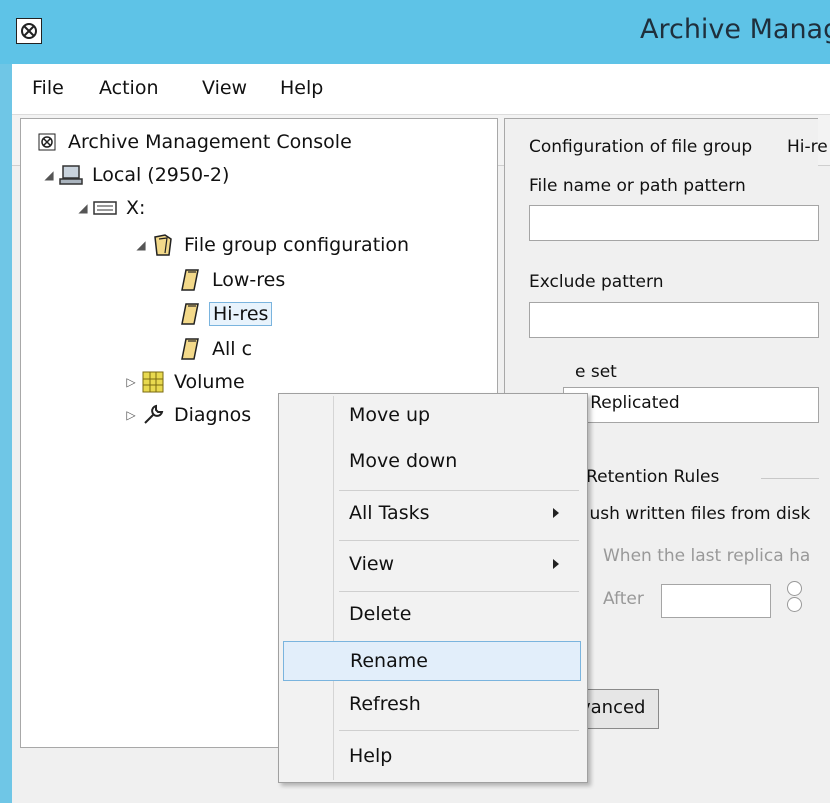 This screenshot has height=803, width=830. I want to click on set-select-value: 6 Replicated, so click(627, 403).